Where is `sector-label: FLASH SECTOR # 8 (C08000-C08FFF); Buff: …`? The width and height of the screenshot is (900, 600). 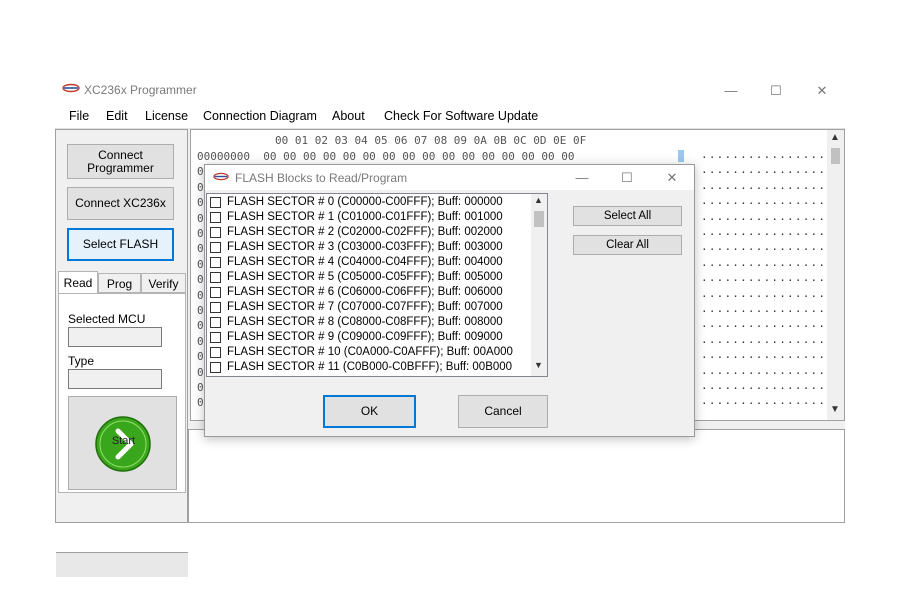
sector-label: FLASH SECTOR # 8 (C08000-C08FFF); Buff: … is located at coordinates (365, 322).